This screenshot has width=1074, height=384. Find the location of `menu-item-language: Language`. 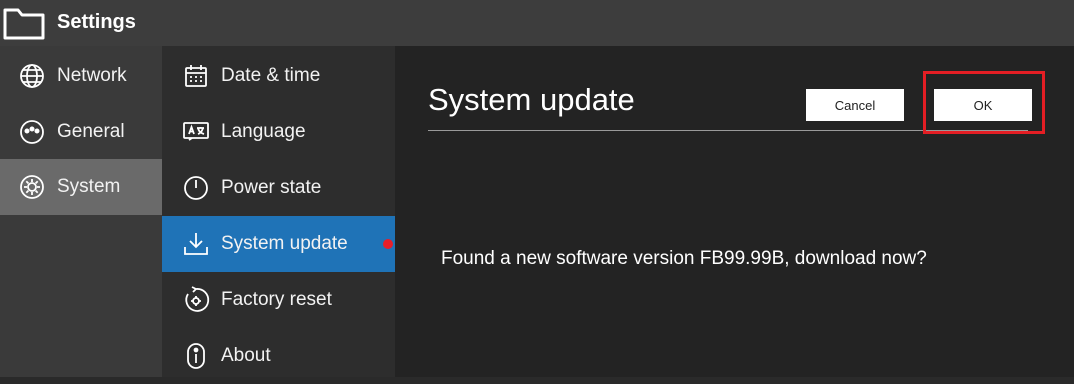

menu-item-language: Language is located at coordinates (278, 132).